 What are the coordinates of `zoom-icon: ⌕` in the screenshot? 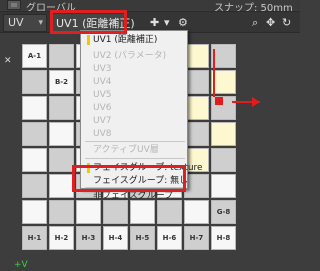 It's located at (255, 23).